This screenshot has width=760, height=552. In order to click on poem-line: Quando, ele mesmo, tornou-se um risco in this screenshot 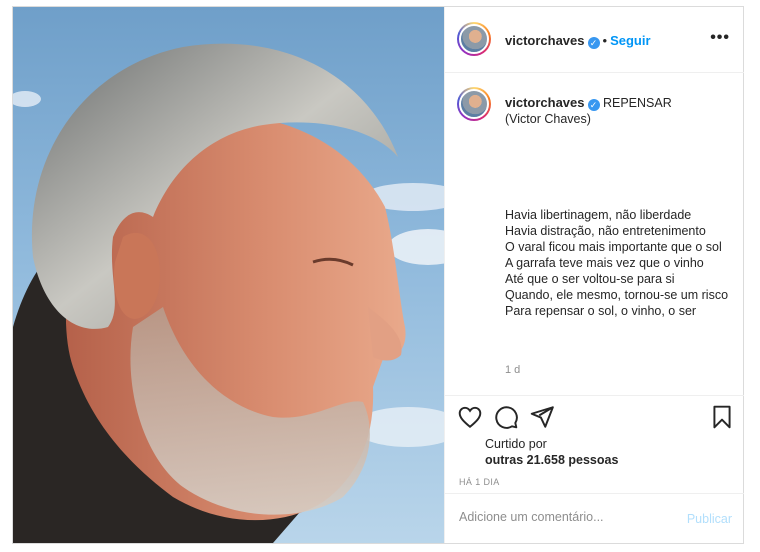, I will do `click(617, 295)`.